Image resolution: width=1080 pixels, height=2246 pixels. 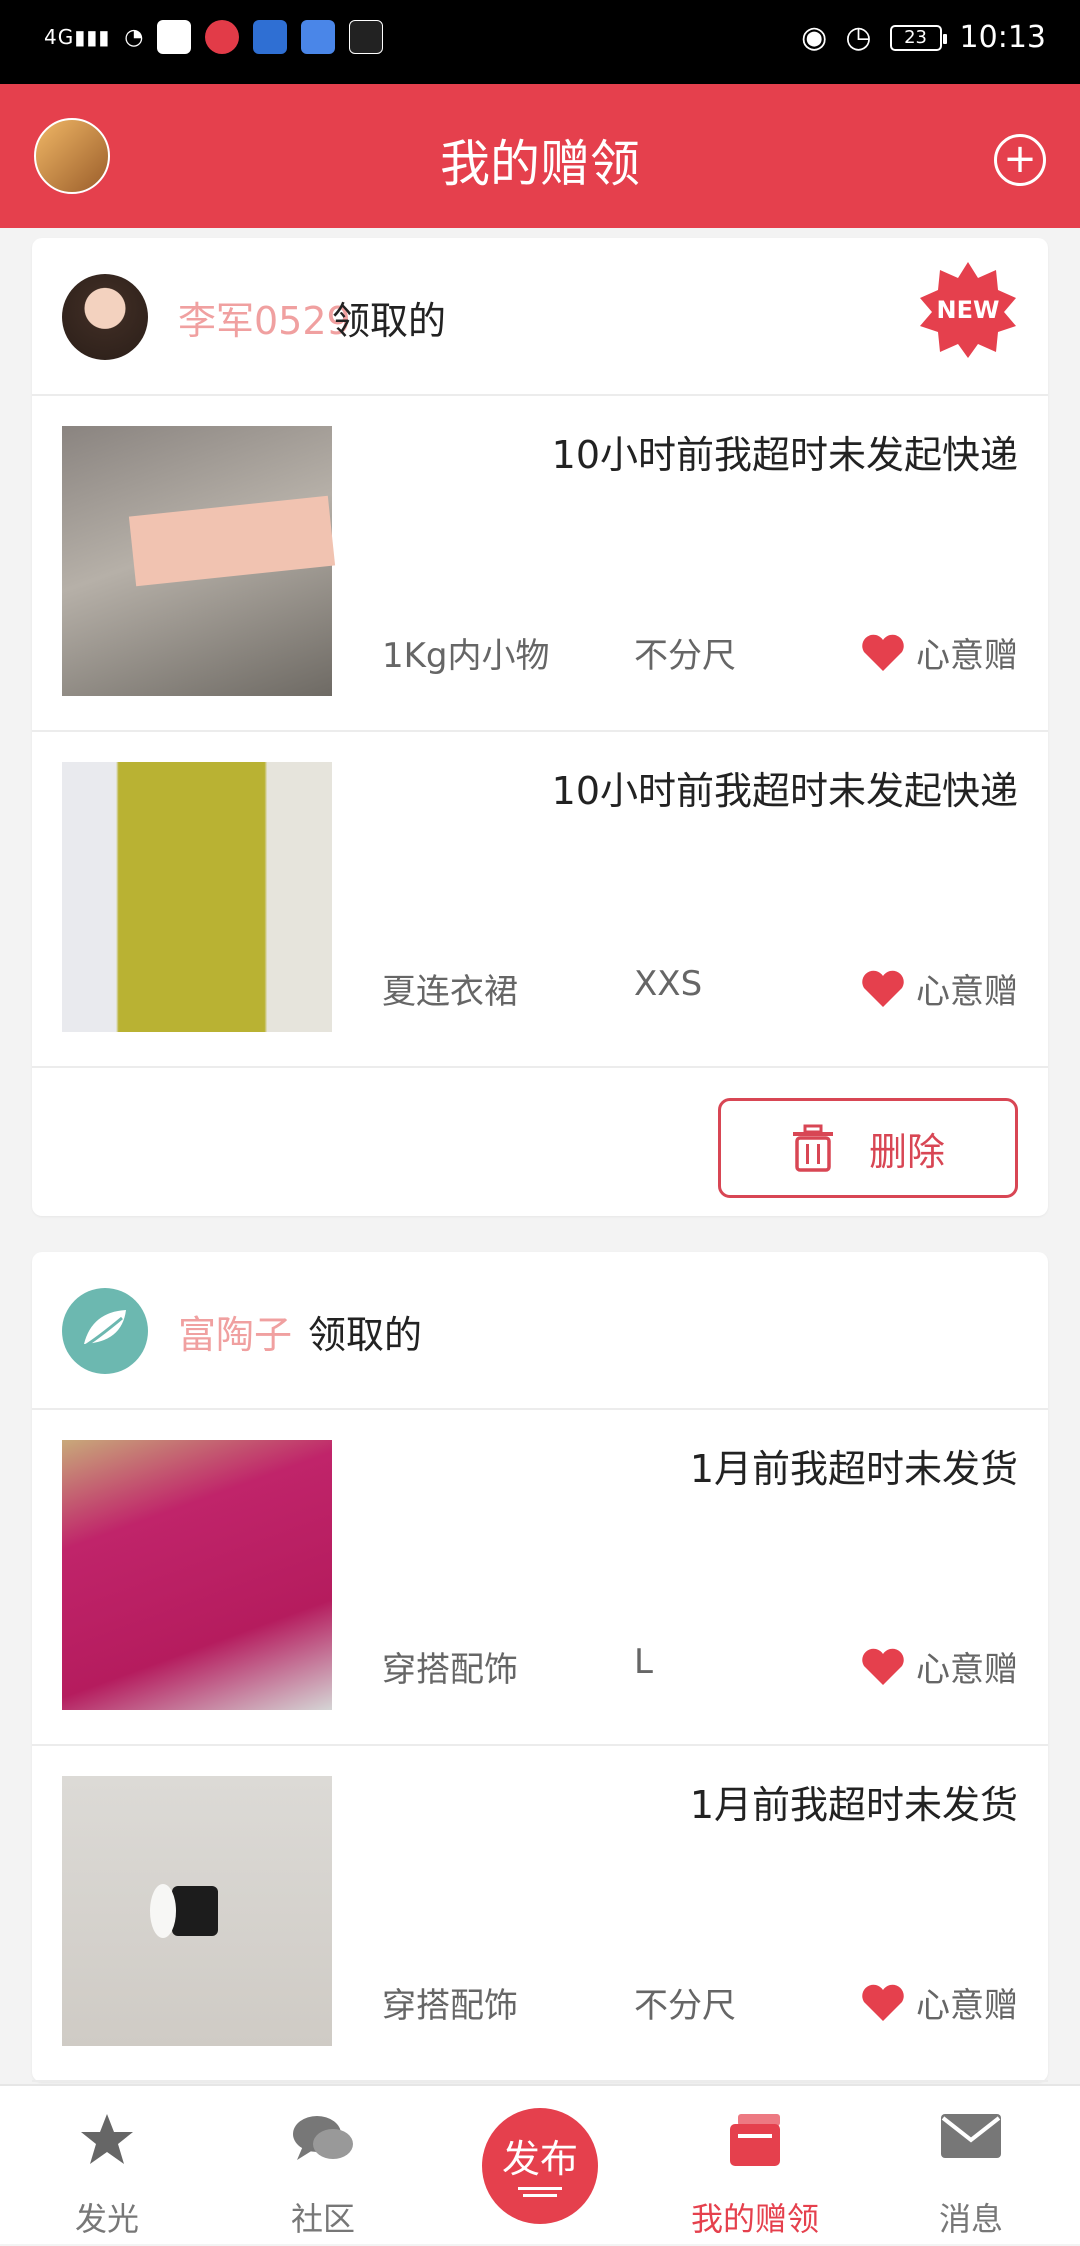 I want to click on tab-messages: 消息, so click(x=971, y=2166).